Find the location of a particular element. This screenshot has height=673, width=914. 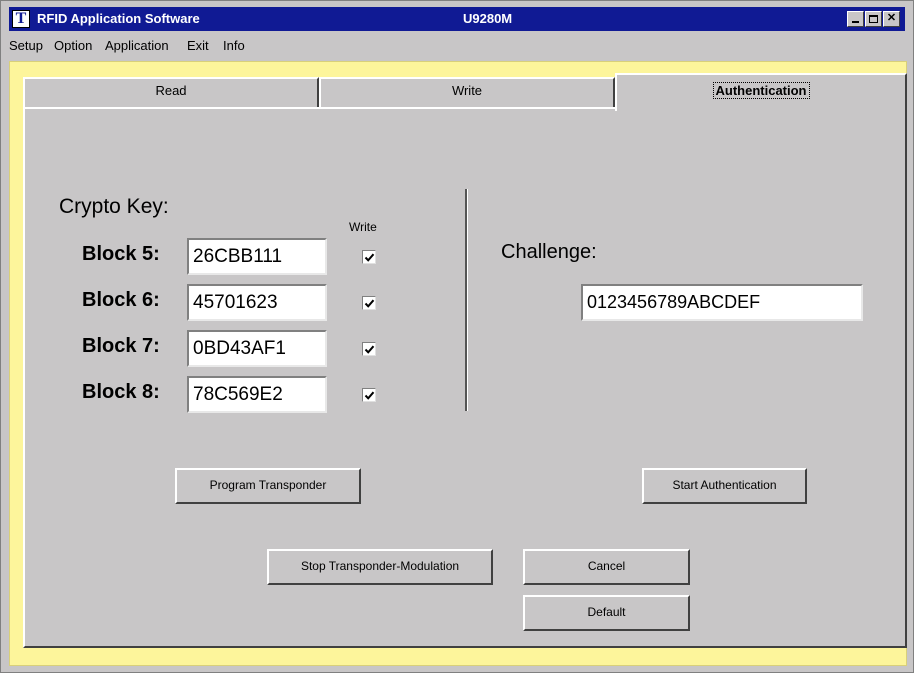

start-authentication-button: Start Authentication is located at coordinates (724, 486).